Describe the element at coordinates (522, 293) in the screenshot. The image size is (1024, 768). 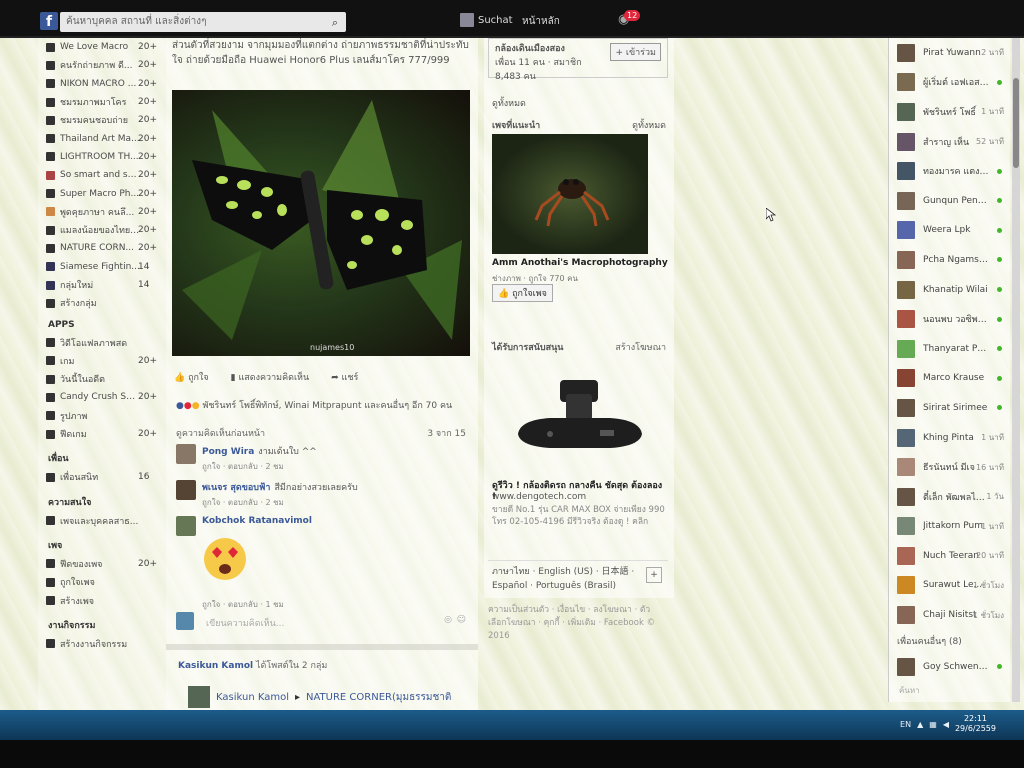
I see `like-page-button: 👍 ถูกใจเพจ` at that location.